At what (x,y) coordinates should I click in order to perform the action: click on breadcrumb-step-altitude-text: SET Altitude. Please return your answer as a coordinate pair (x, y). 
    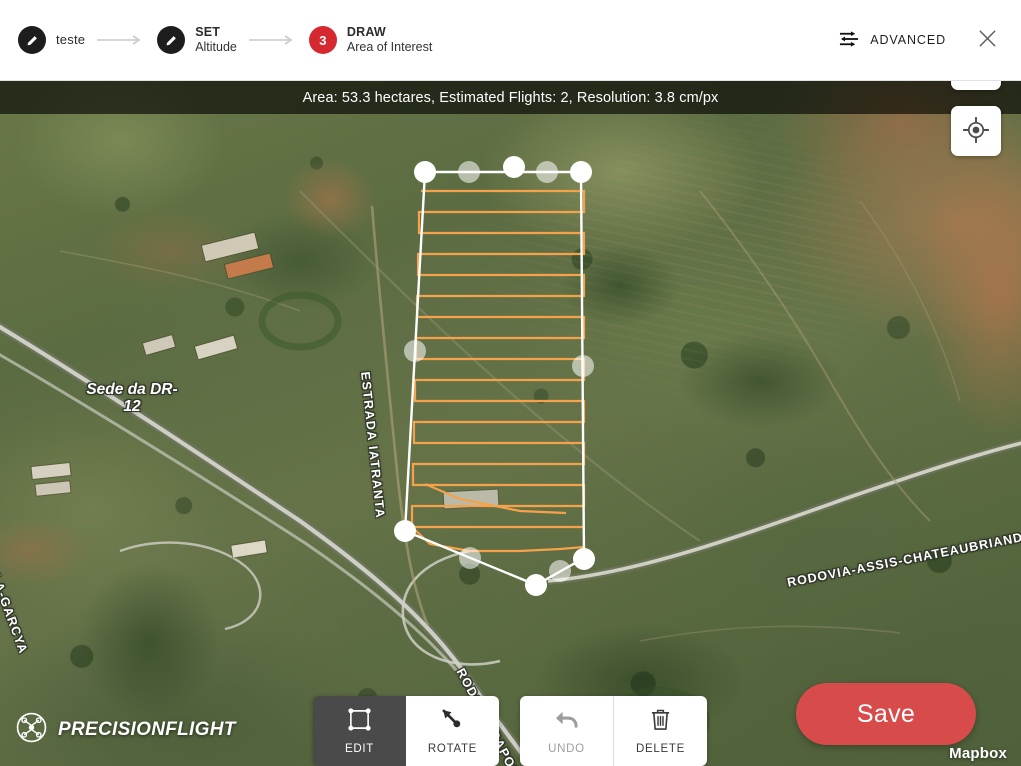
    Looking at the image, I should click on (216, 40).